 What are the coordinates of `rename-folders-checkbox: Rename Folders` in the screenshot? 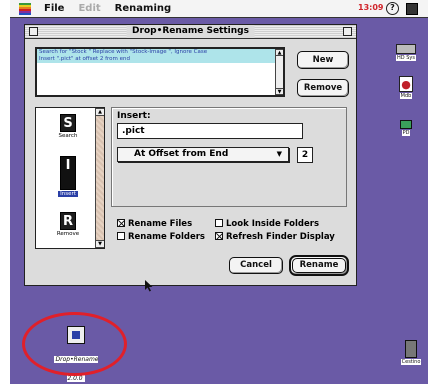 It's located at (161, 237).